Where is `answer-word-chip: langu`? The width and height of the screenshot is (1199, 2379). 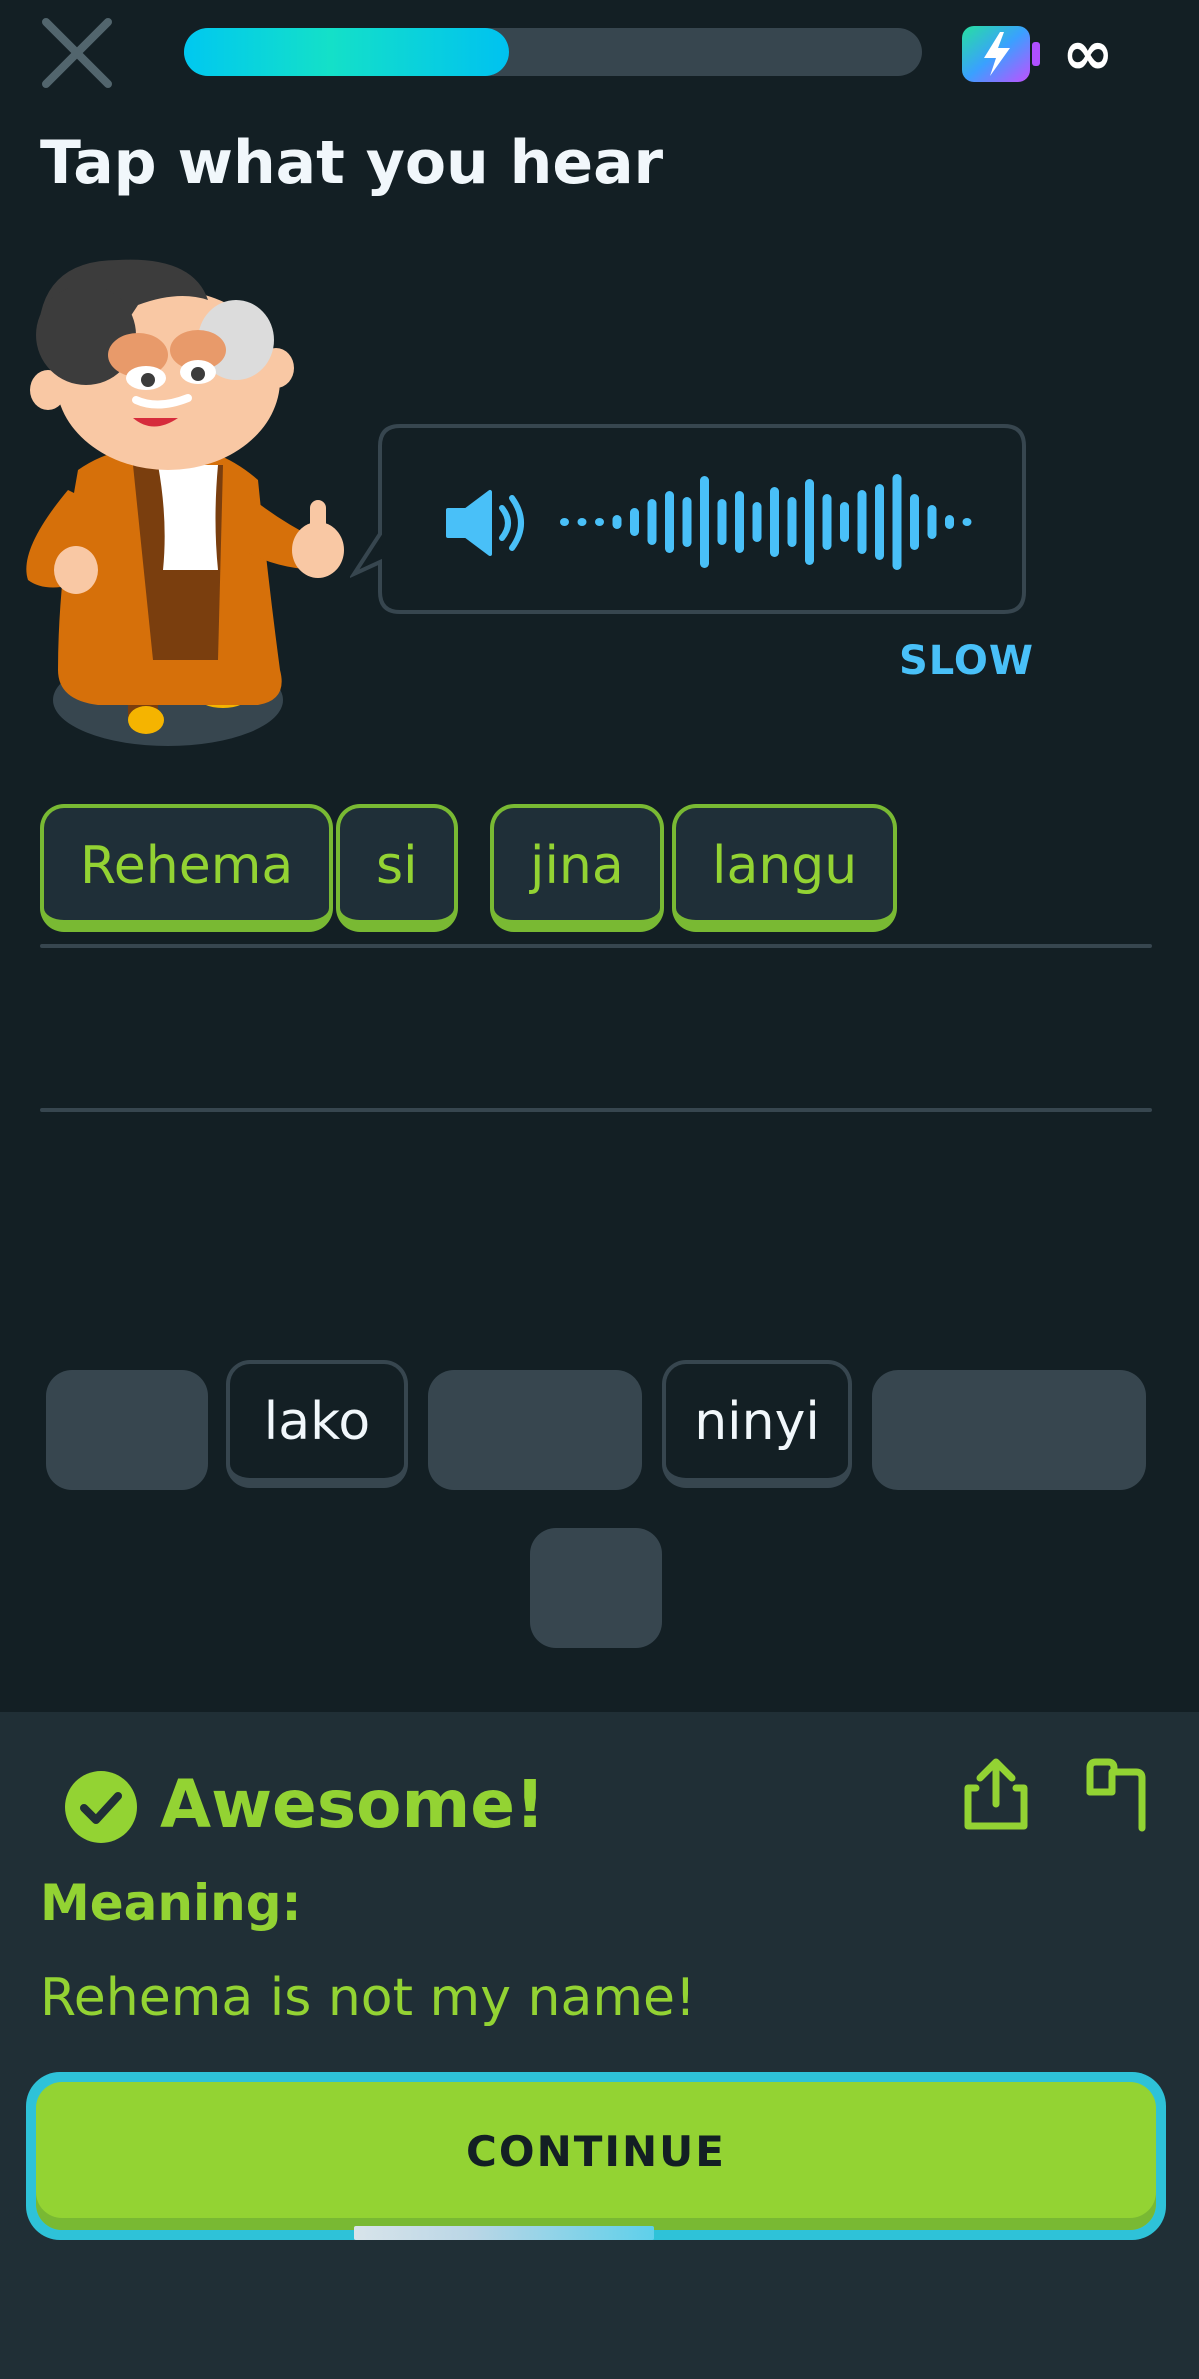
answer-word-chip: langu is located at coordinates (785, 868).